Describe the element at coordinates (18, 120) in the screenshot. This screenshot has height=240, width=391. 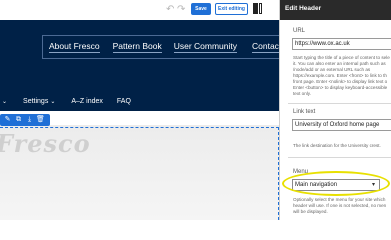
I see `copy-icon: ⧉` at that location.